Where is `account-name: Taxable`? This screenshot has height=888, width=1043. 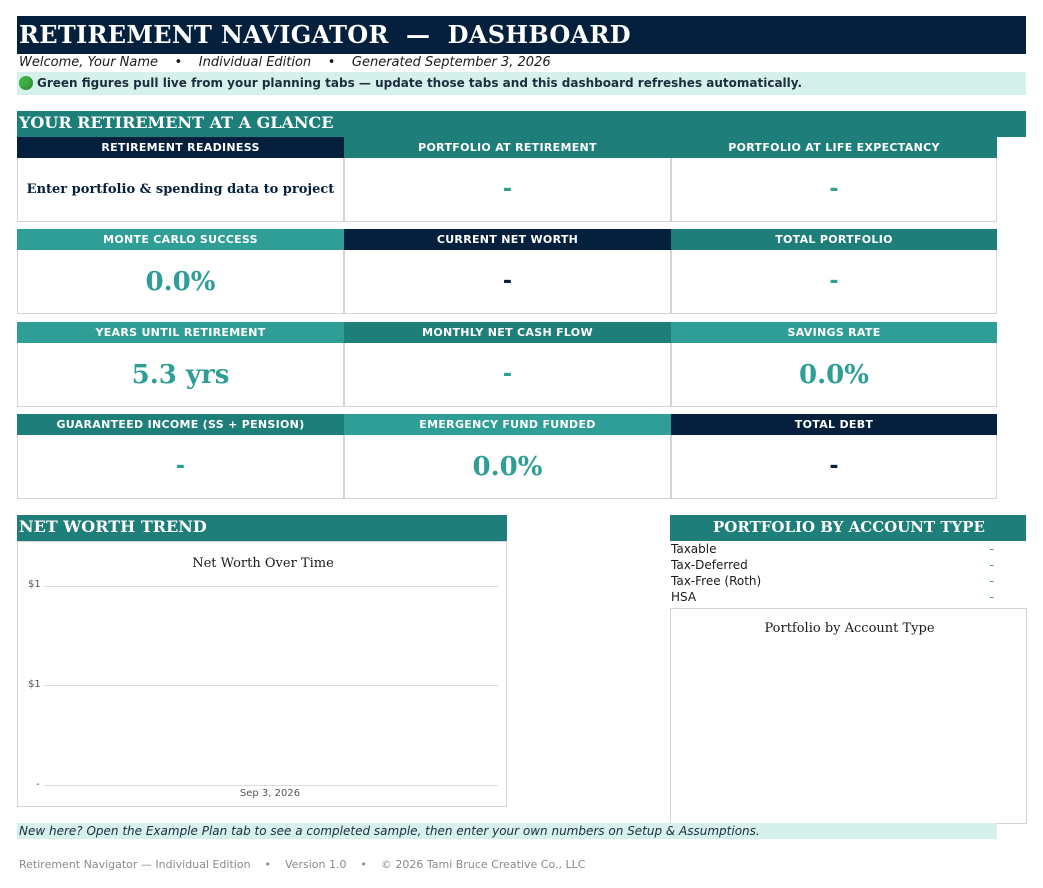 account-name: Taxable is located at coordinates (694, 549).